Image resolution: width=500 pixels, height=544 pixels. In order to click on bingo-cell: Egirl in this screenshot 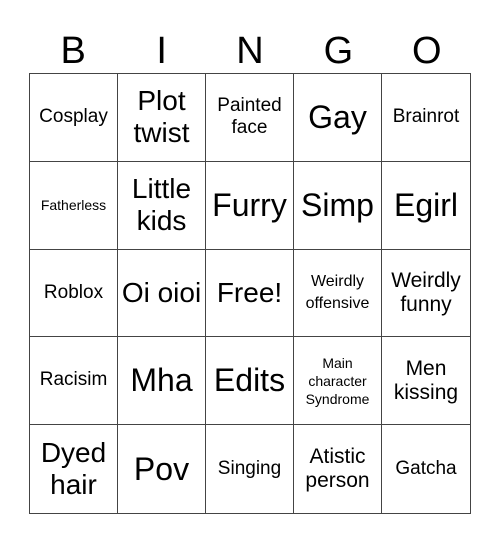, I will do `click(426, 206)`.